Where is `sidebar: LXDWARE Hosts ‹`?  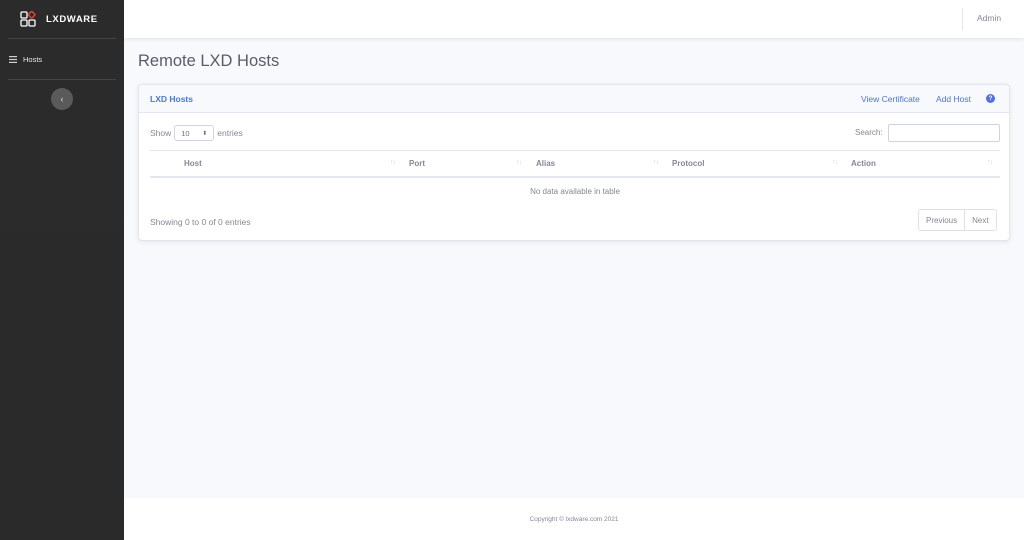 sidebar: LXDWARE Hosts ‹ is located at coordinates (62, 270).